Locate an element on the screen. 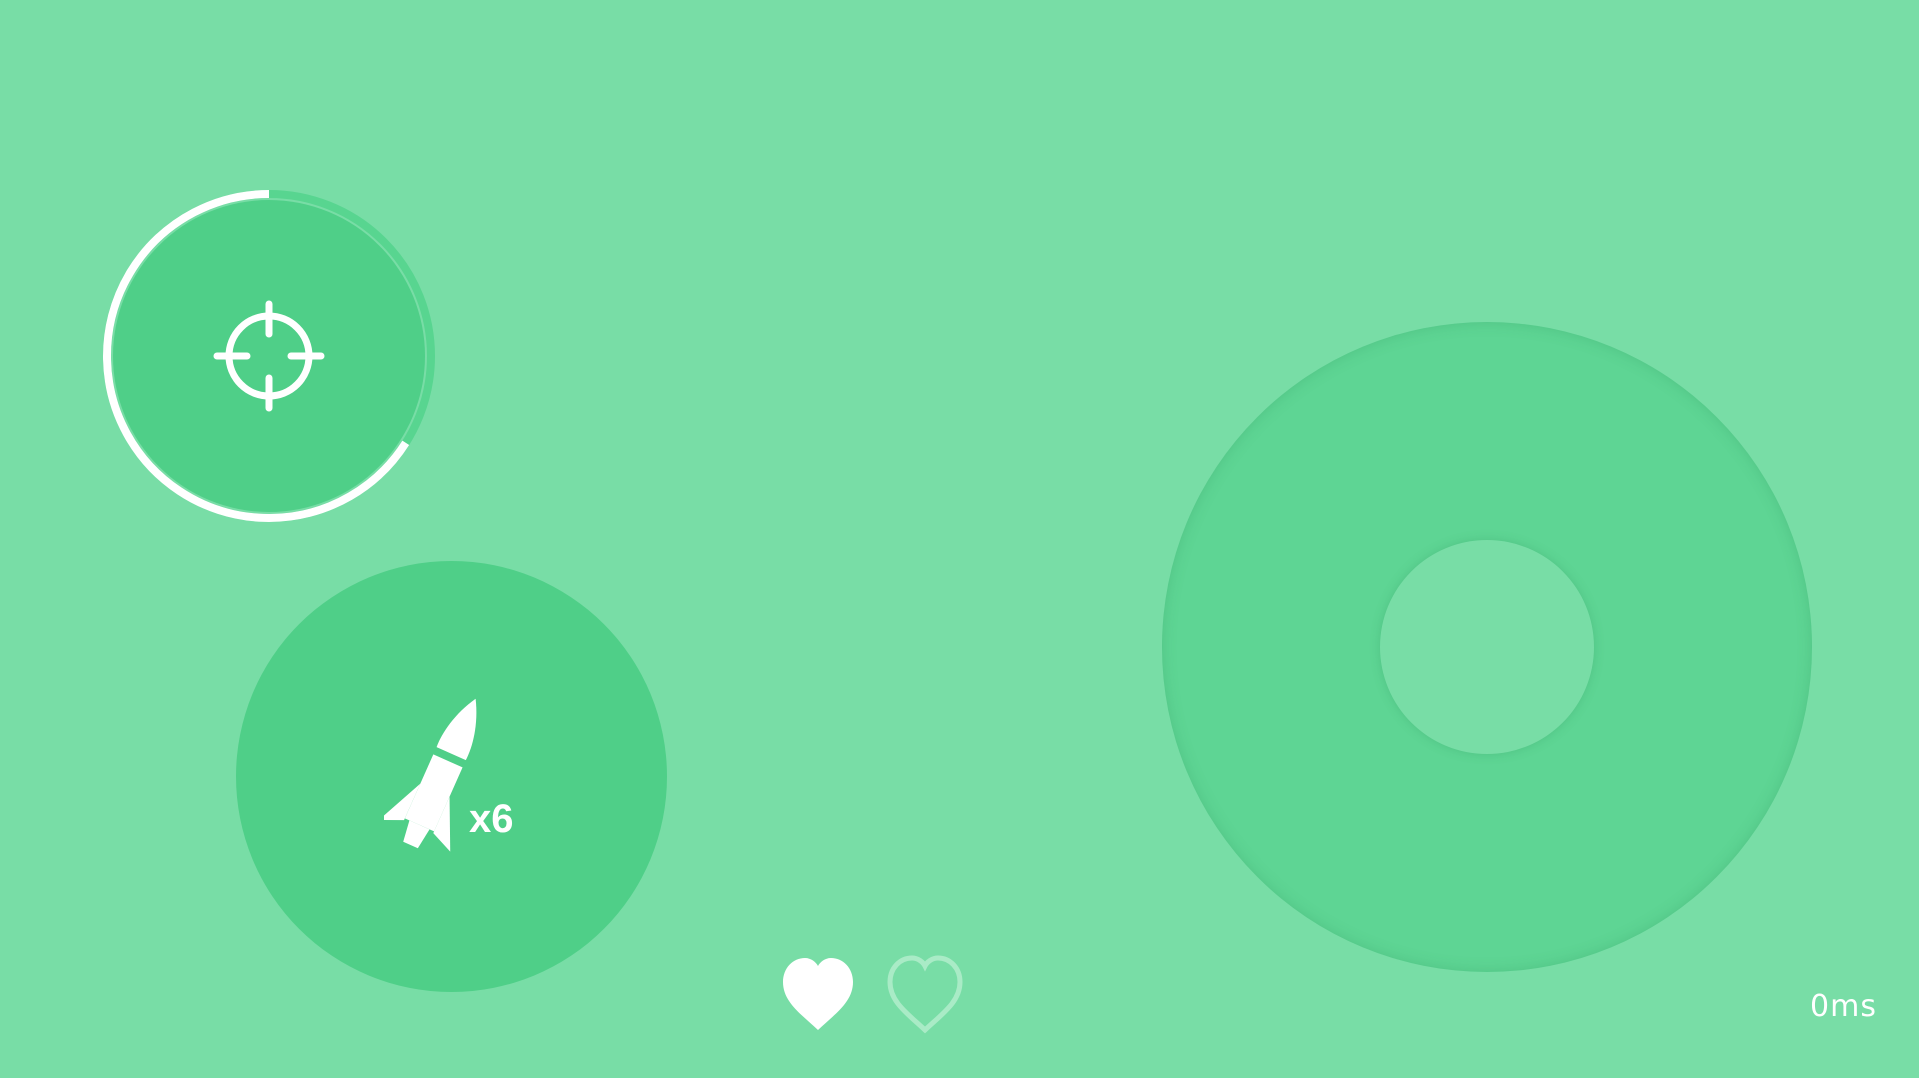  ping-label: 0ms is located at coordinates (1843, 1006).